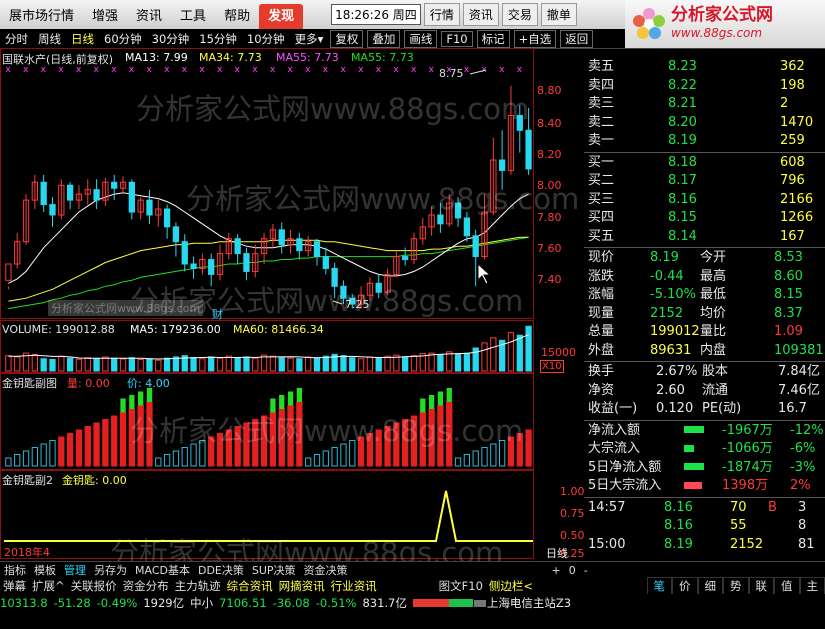  I want to click on index-pct: -0.49%, so click(117, 603).